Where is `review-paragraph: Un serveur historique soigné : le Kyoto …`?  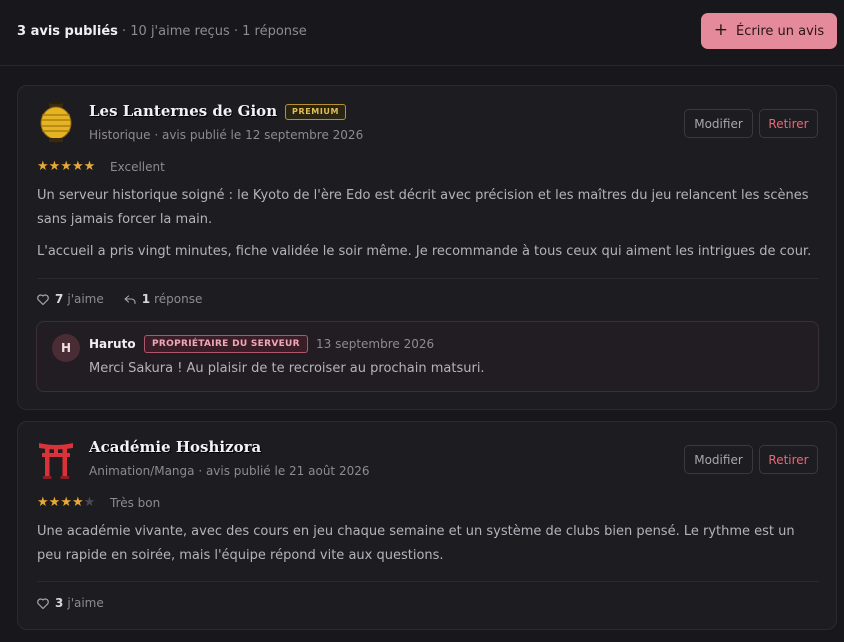 review-paragraph: Un serveur historique soigné : le Kyoto … is located at coordinates (423, 207).